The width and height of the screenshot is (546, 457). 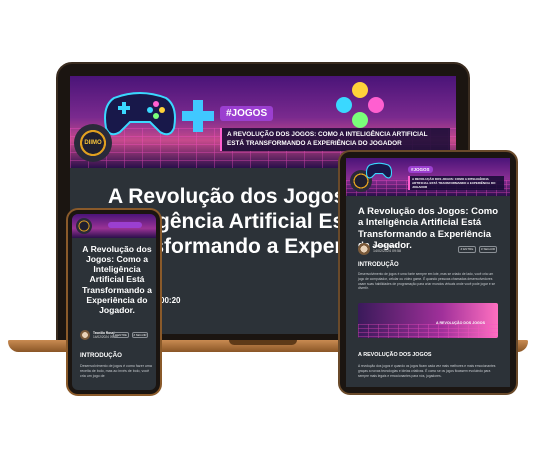 What do you see at coordinates (263, 342) in the screenshot?
I see `laptop-notch` at bounding box center [263, 342].